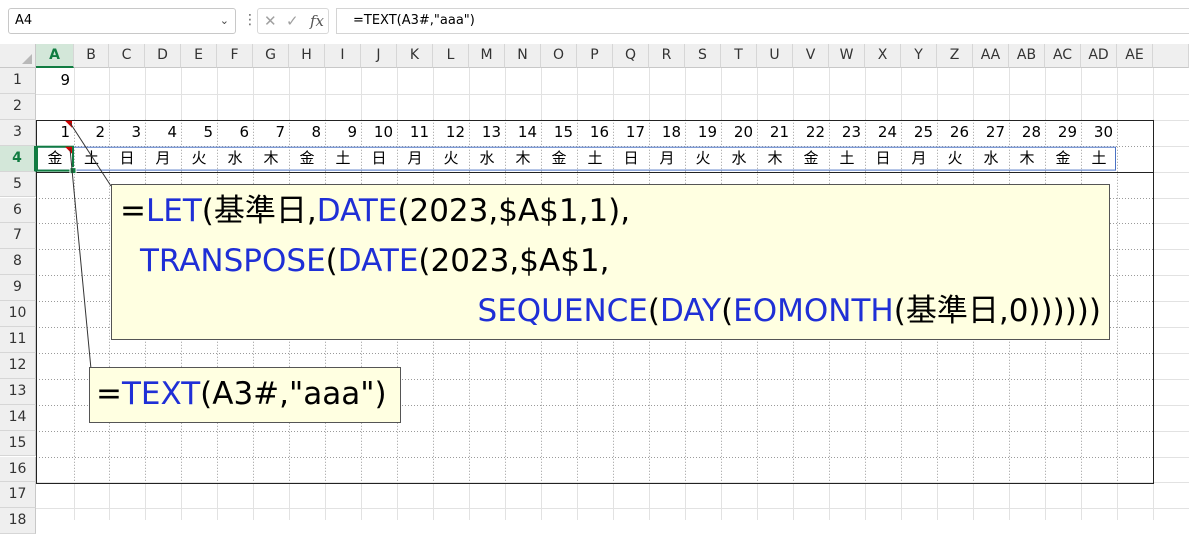 Image resolution: width=1189 pixels, height=534 pixels. Describe the element at coordinates (514, 261) in the screenshot. I see `let-line2-text-3: (2023,$A$1,` at that location.